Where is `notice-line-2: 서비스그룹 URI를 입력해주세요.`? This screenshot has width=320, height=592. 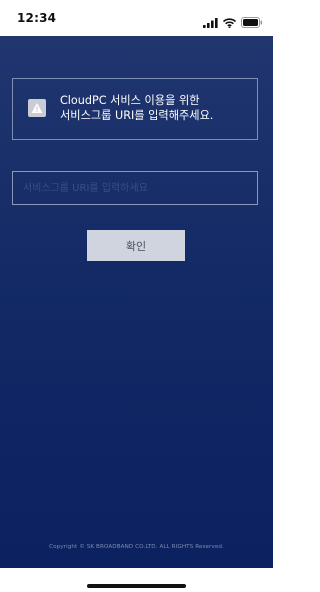
notice-line-2: 서비스그룹 URI를 입력해주세요. is located at coordinates (137, 115).